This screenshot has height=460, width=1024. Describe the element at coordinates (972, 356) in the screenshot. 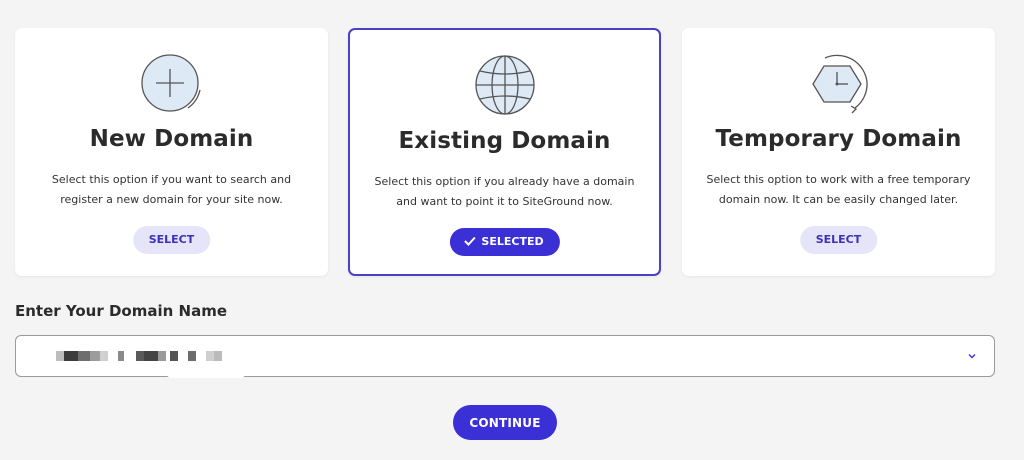

I see `chevron-down-icon` at that location.